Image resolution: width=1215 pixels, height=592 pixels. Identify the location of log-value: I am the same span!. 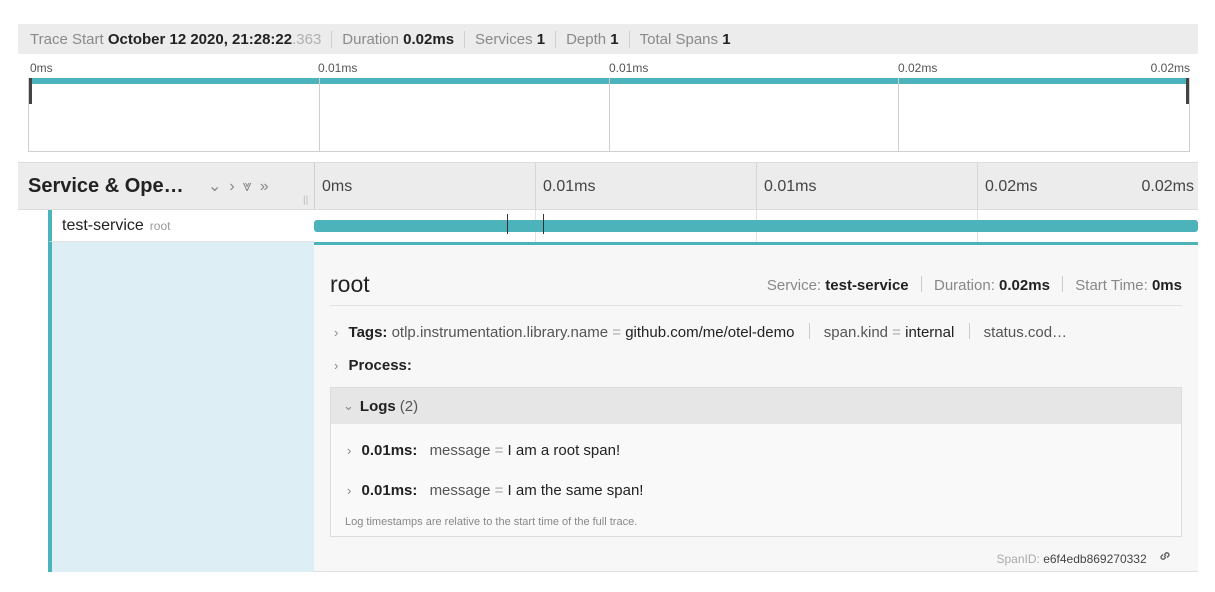
(575, 490).